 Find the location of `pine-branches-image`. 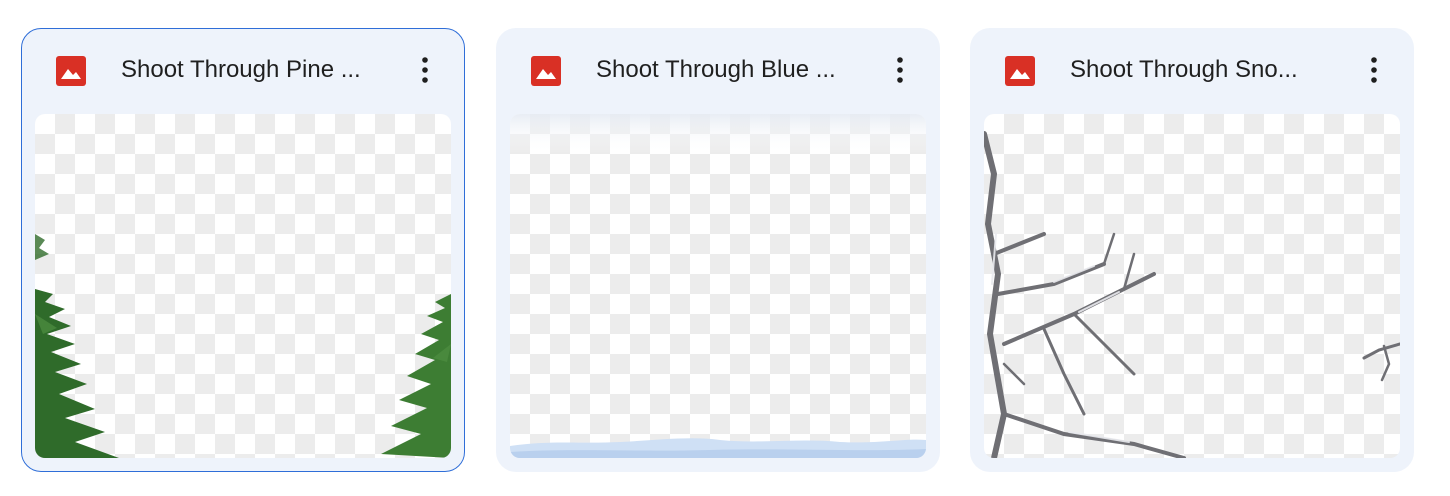

pine-branches-image is located at coordinates (243, 346).